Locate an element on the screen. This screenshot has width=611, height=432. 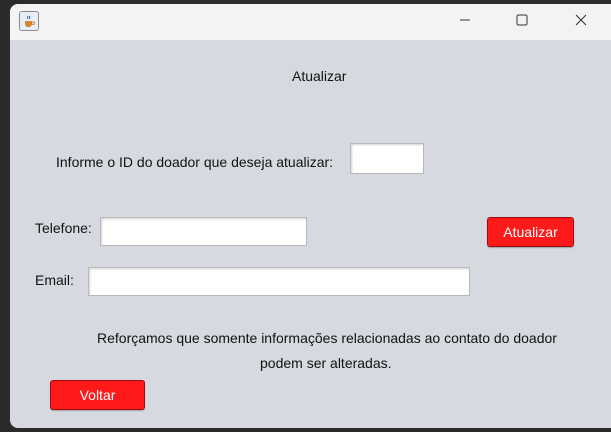
email-input is located at coordinates (279, 281).